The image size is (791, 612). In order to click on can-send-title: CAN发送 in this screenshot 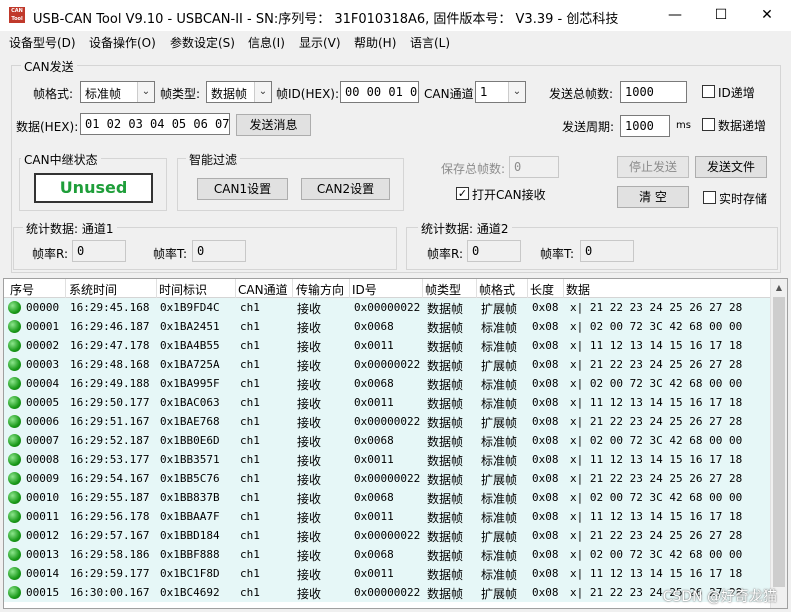, I will do `click(49, 66)`.